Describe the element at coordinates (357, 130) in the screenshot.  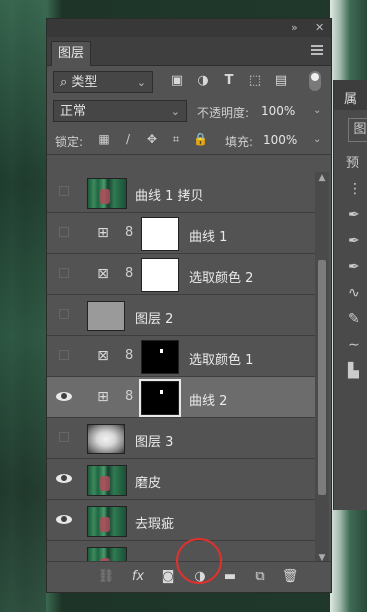
I see `properties-panel-button: 图` at that location.